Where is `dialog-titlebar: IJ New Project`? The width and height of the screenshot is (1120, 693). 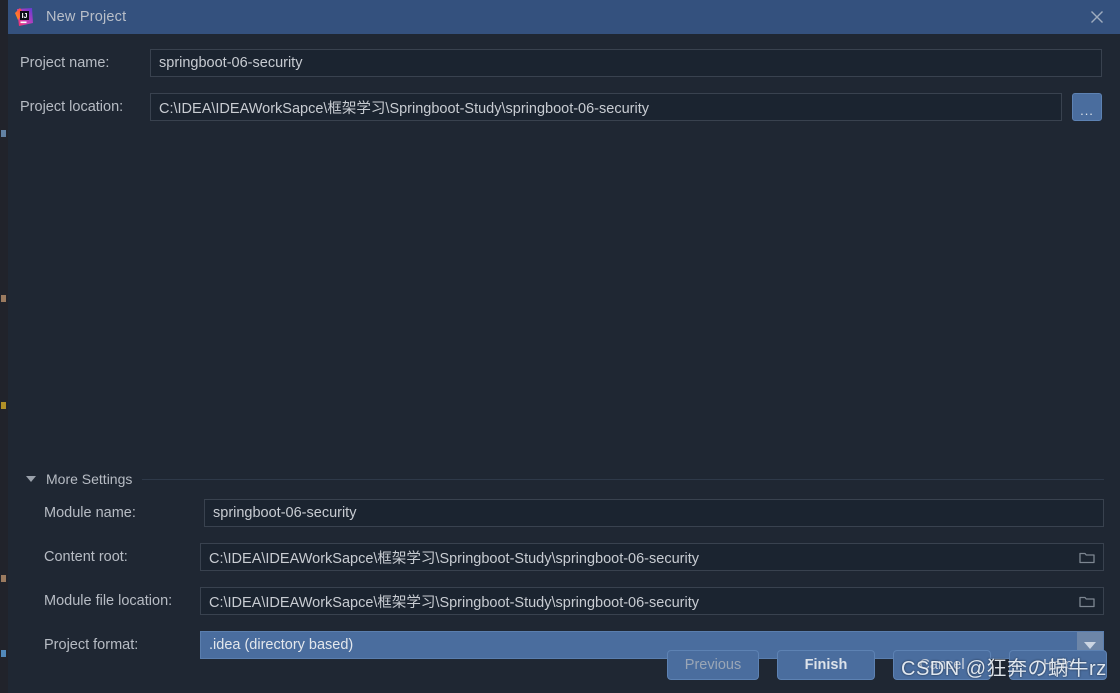
dialog-titlebar: IJ New Project is located at coordinates (564, 17).